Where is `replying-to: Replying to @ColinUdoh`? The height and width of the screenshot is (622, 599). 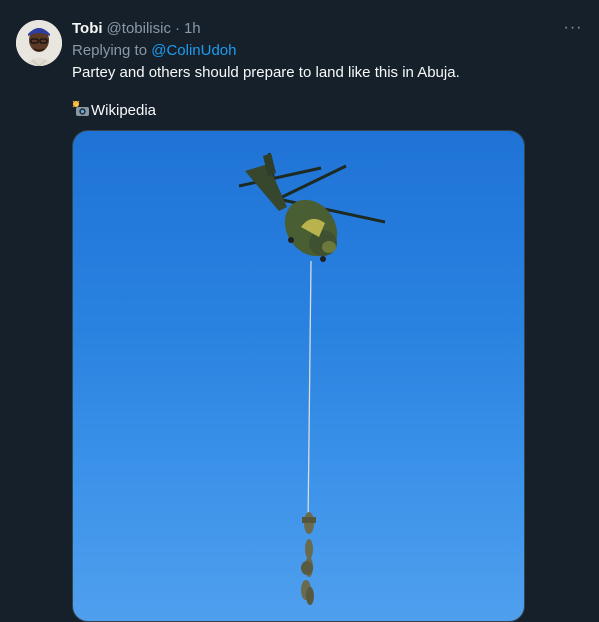
replying-to: Replying to @ColinUdoh is located at coordinates (154, 51).